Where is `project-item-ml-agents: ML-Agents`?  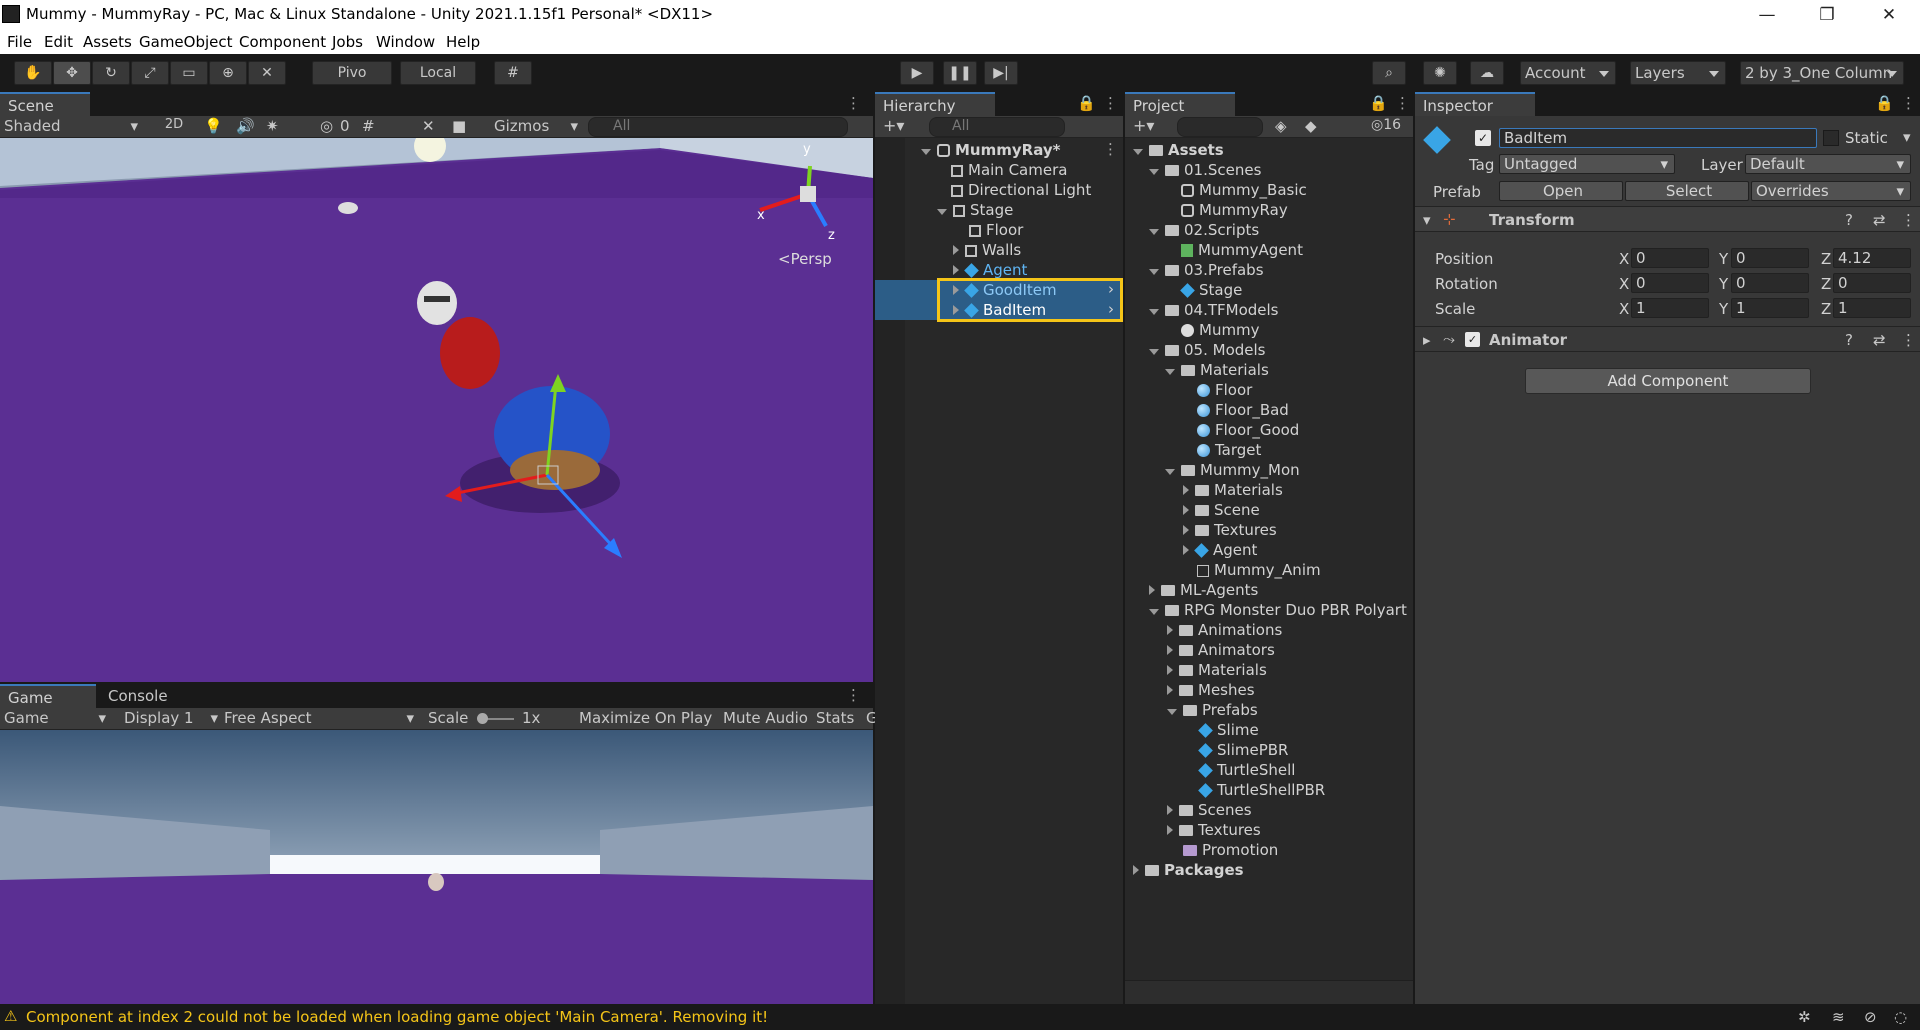 project-item-ml-agents: ML-Agents is located at coordinates (1203, 590).